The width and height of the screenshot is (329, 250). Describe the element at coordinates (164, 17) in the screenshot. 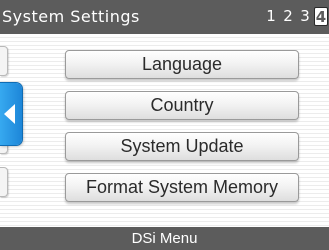

I see `header-bar: System Settings 1 2 3 4` at that location.